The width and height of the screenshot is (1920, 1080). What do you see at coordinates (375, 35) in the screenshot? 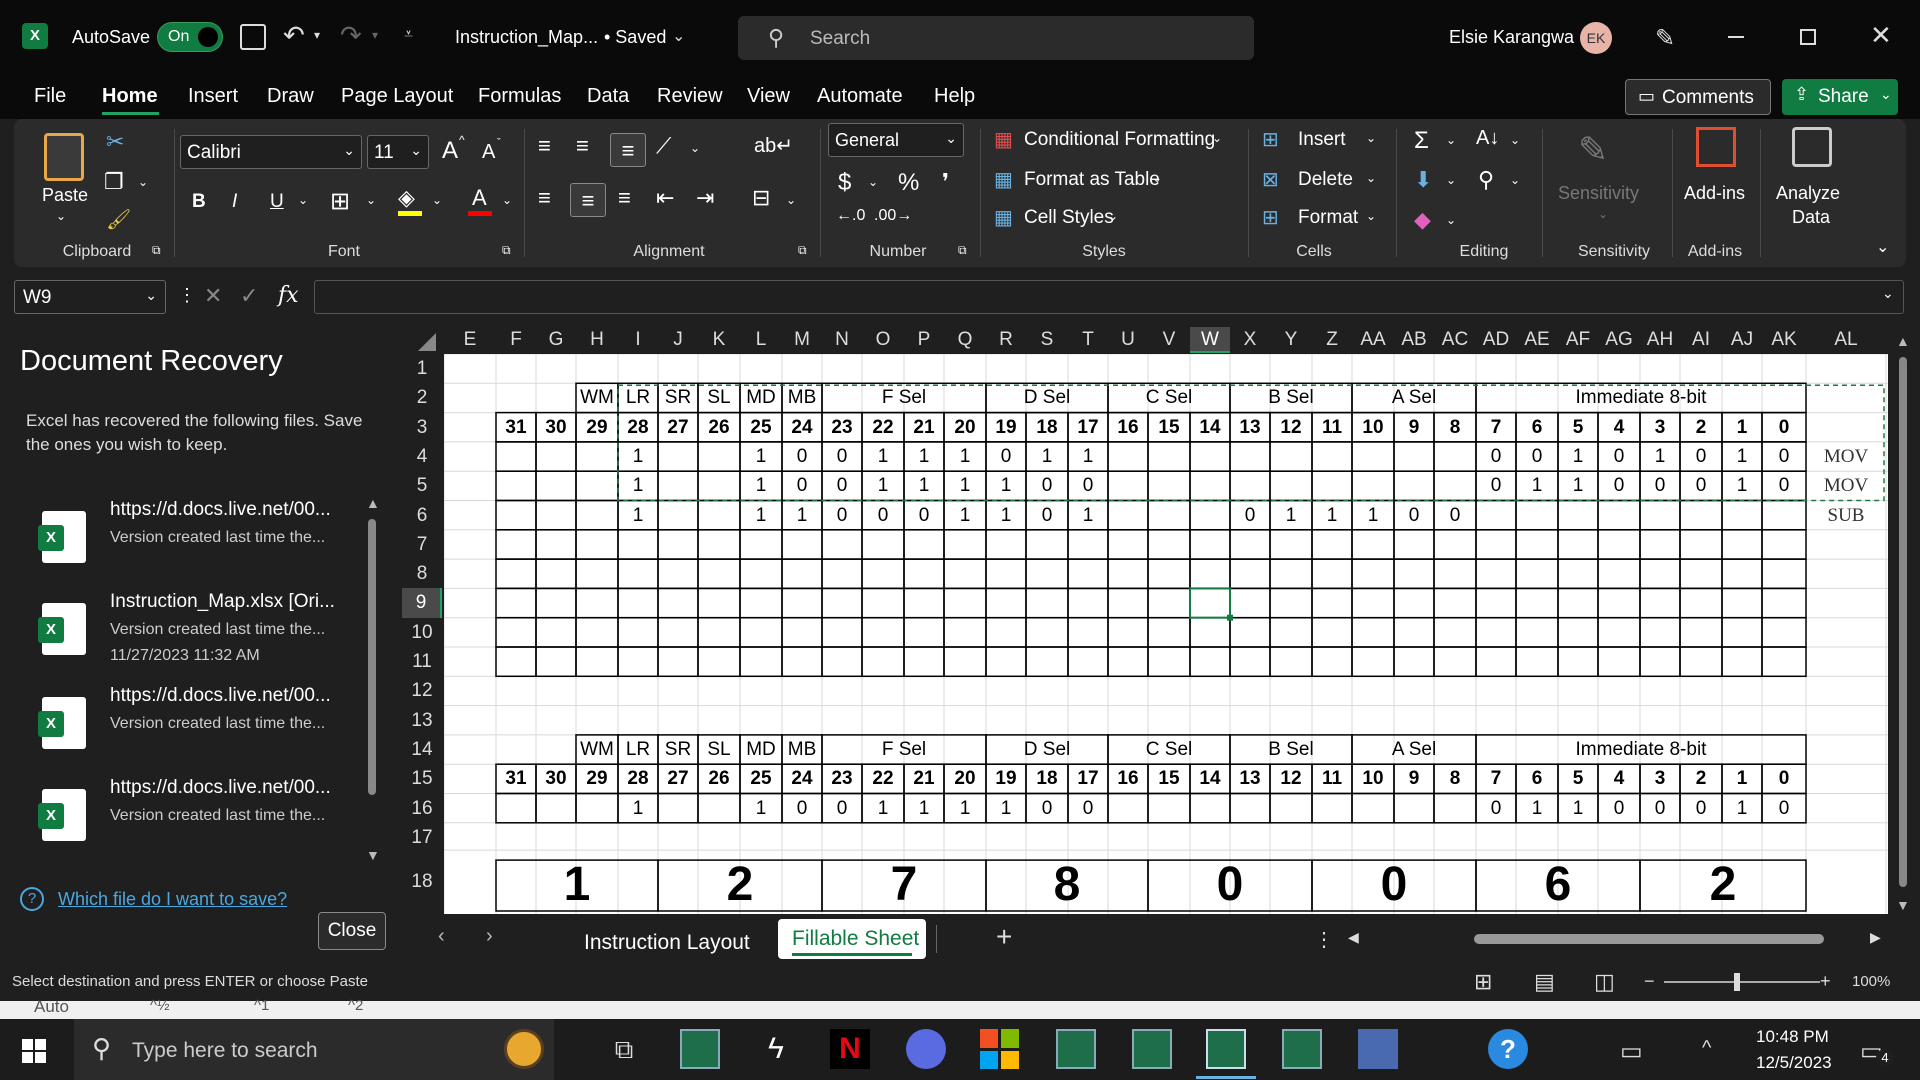
I see `redo-dropdown-icon: ▾` at bounding box center [375, 35].